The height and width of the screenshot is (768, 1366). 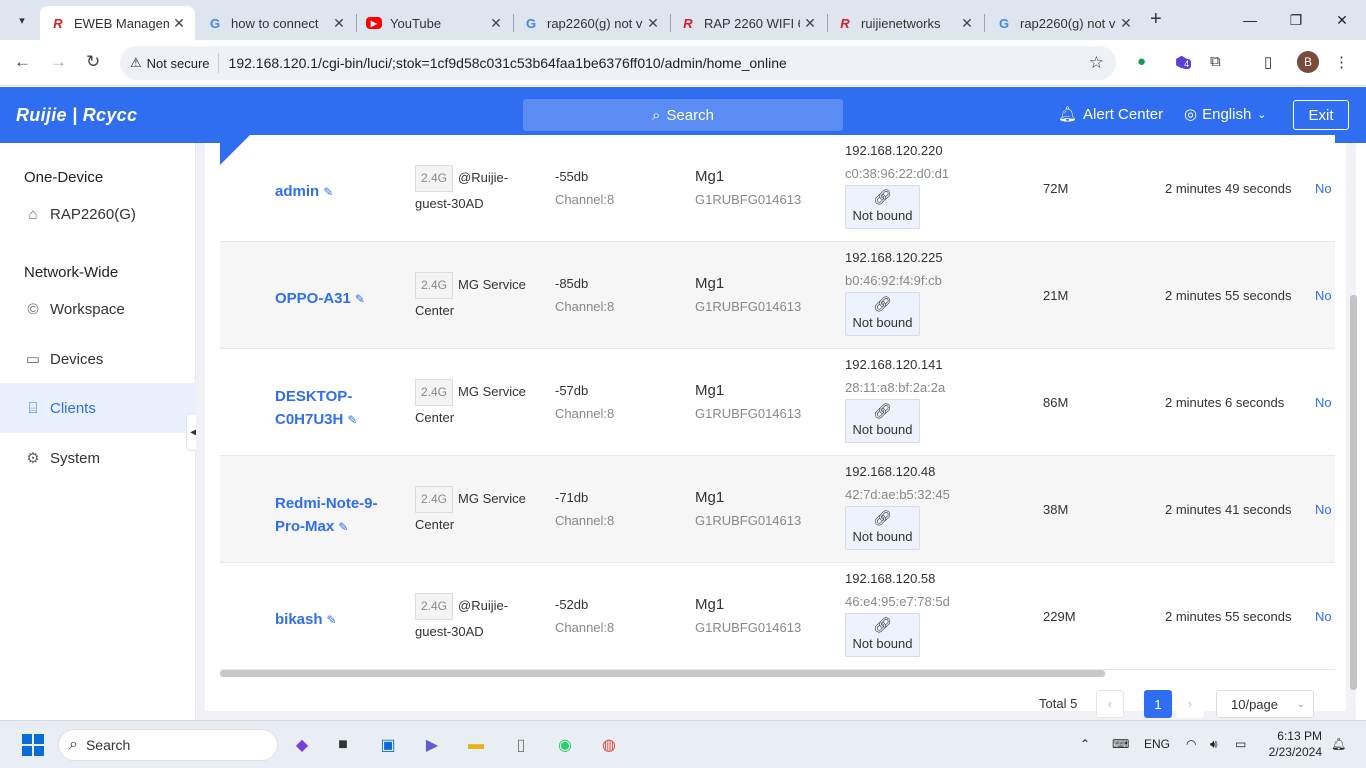 What do you see at coordinates (591, 23) in the screenshot?
I see `tab-rap2260-search: G rap2260(g) not v ✕` at bounding box center [591, 23].